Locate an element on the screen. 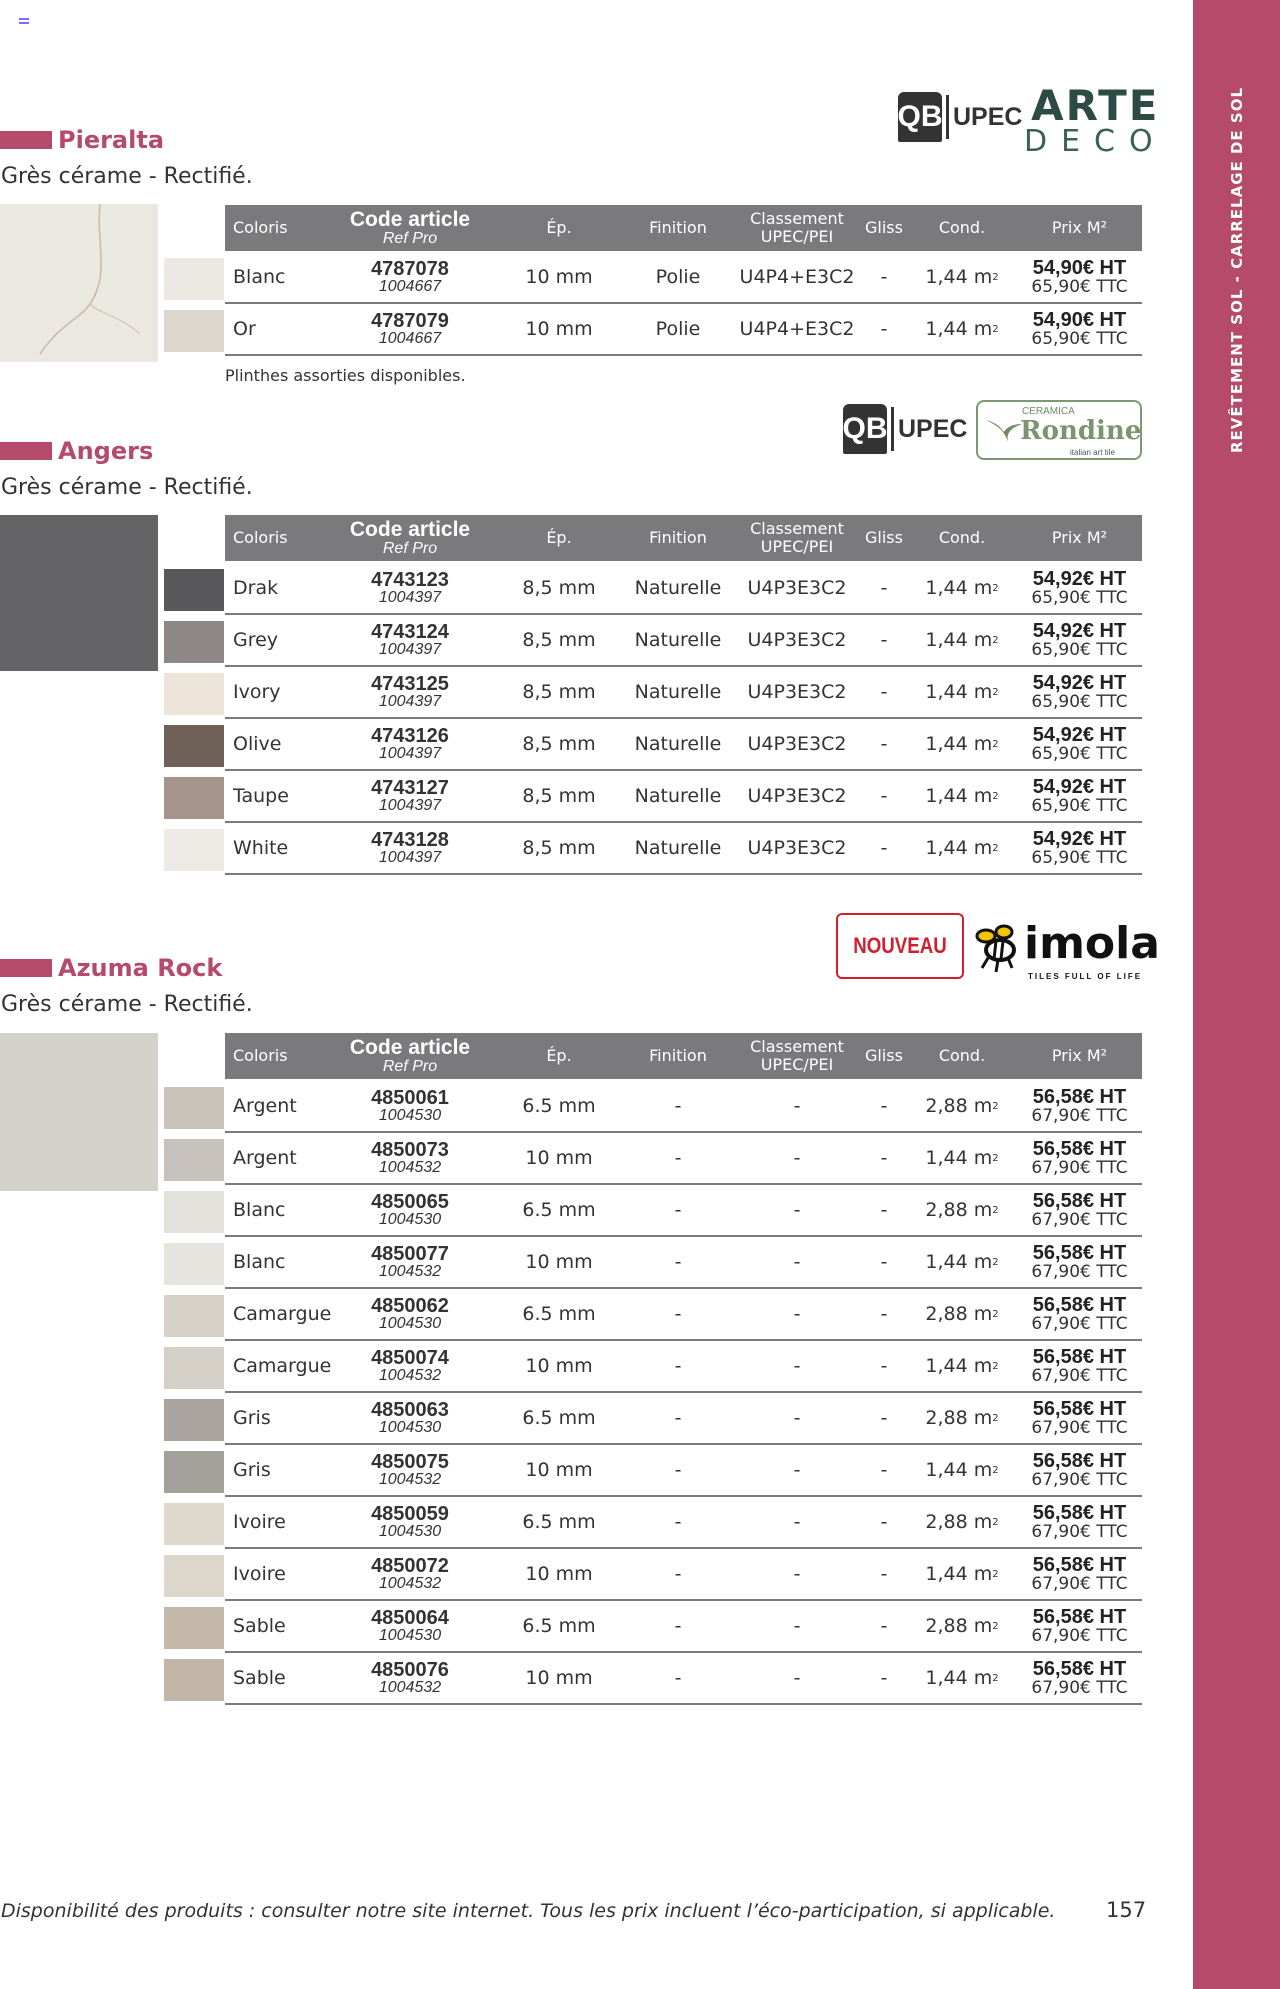  header-prix: Prix M² is located at coordinates (1079, 227).